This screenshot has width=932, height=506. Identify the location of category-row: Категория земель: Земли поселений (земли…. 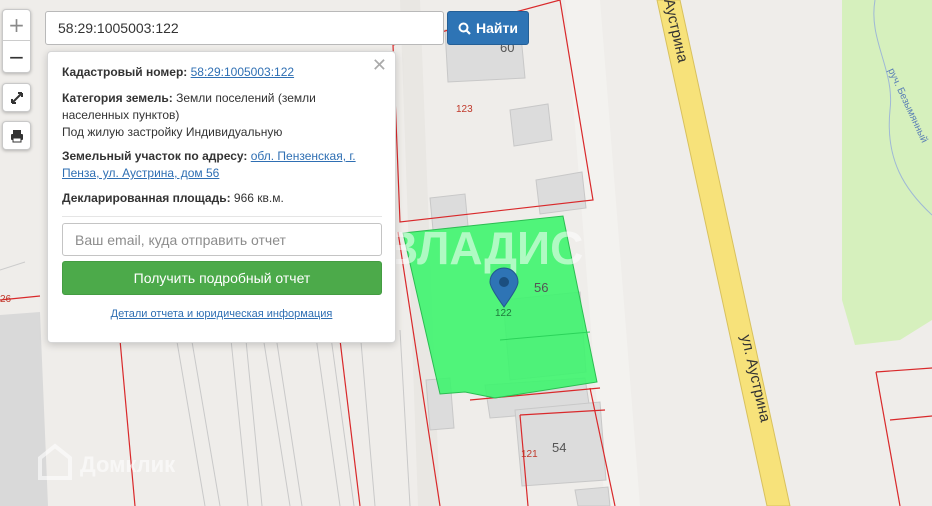
(212, 115).